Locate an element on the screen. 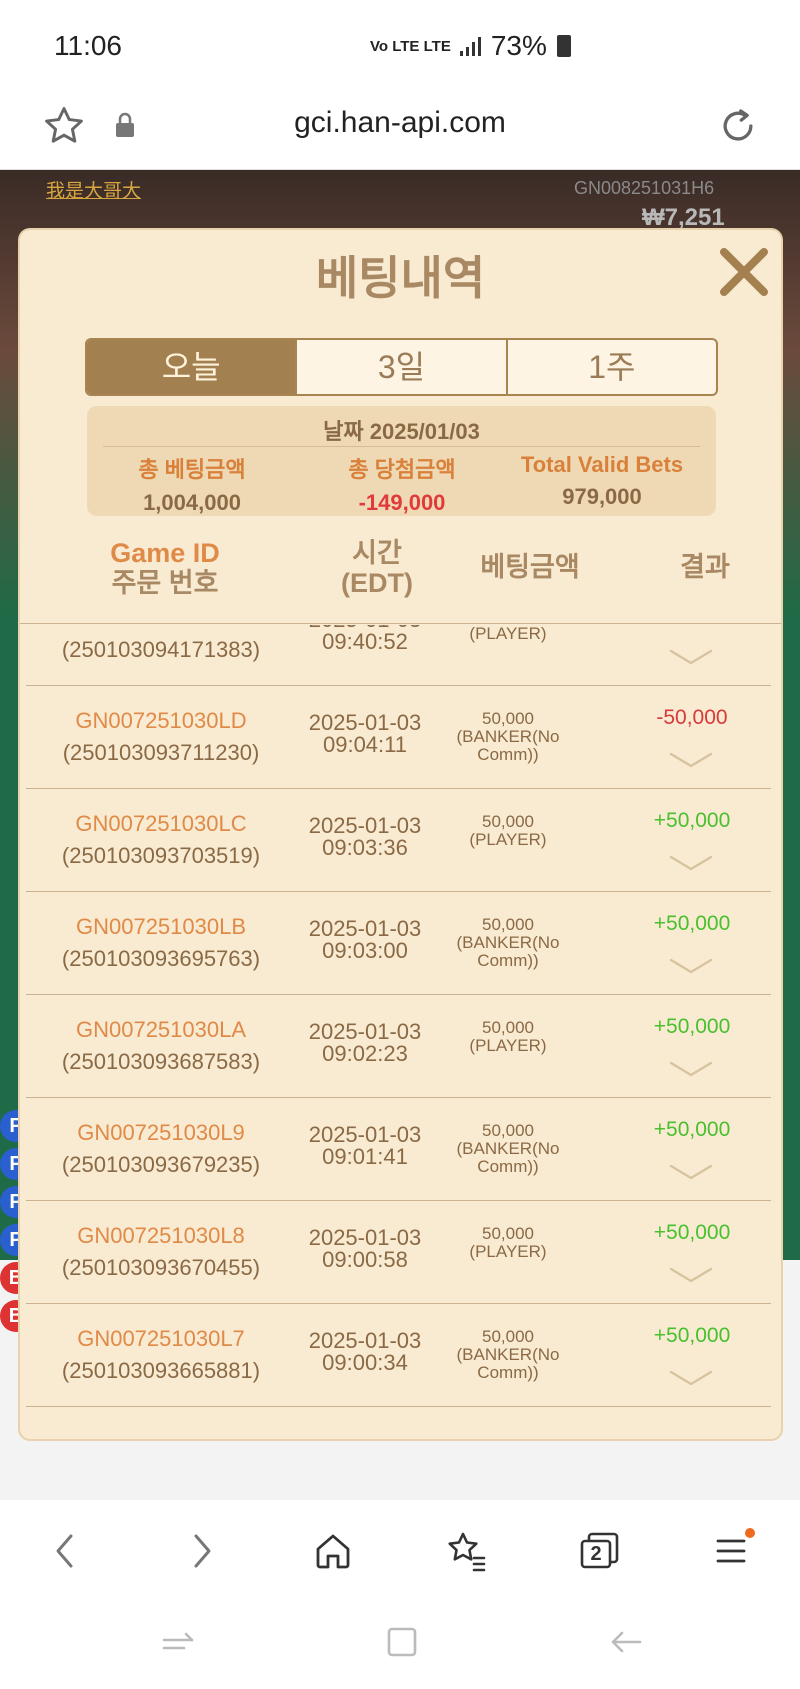  browser-address-bar: gci.han-api.com is located at coordinates (400, 131).